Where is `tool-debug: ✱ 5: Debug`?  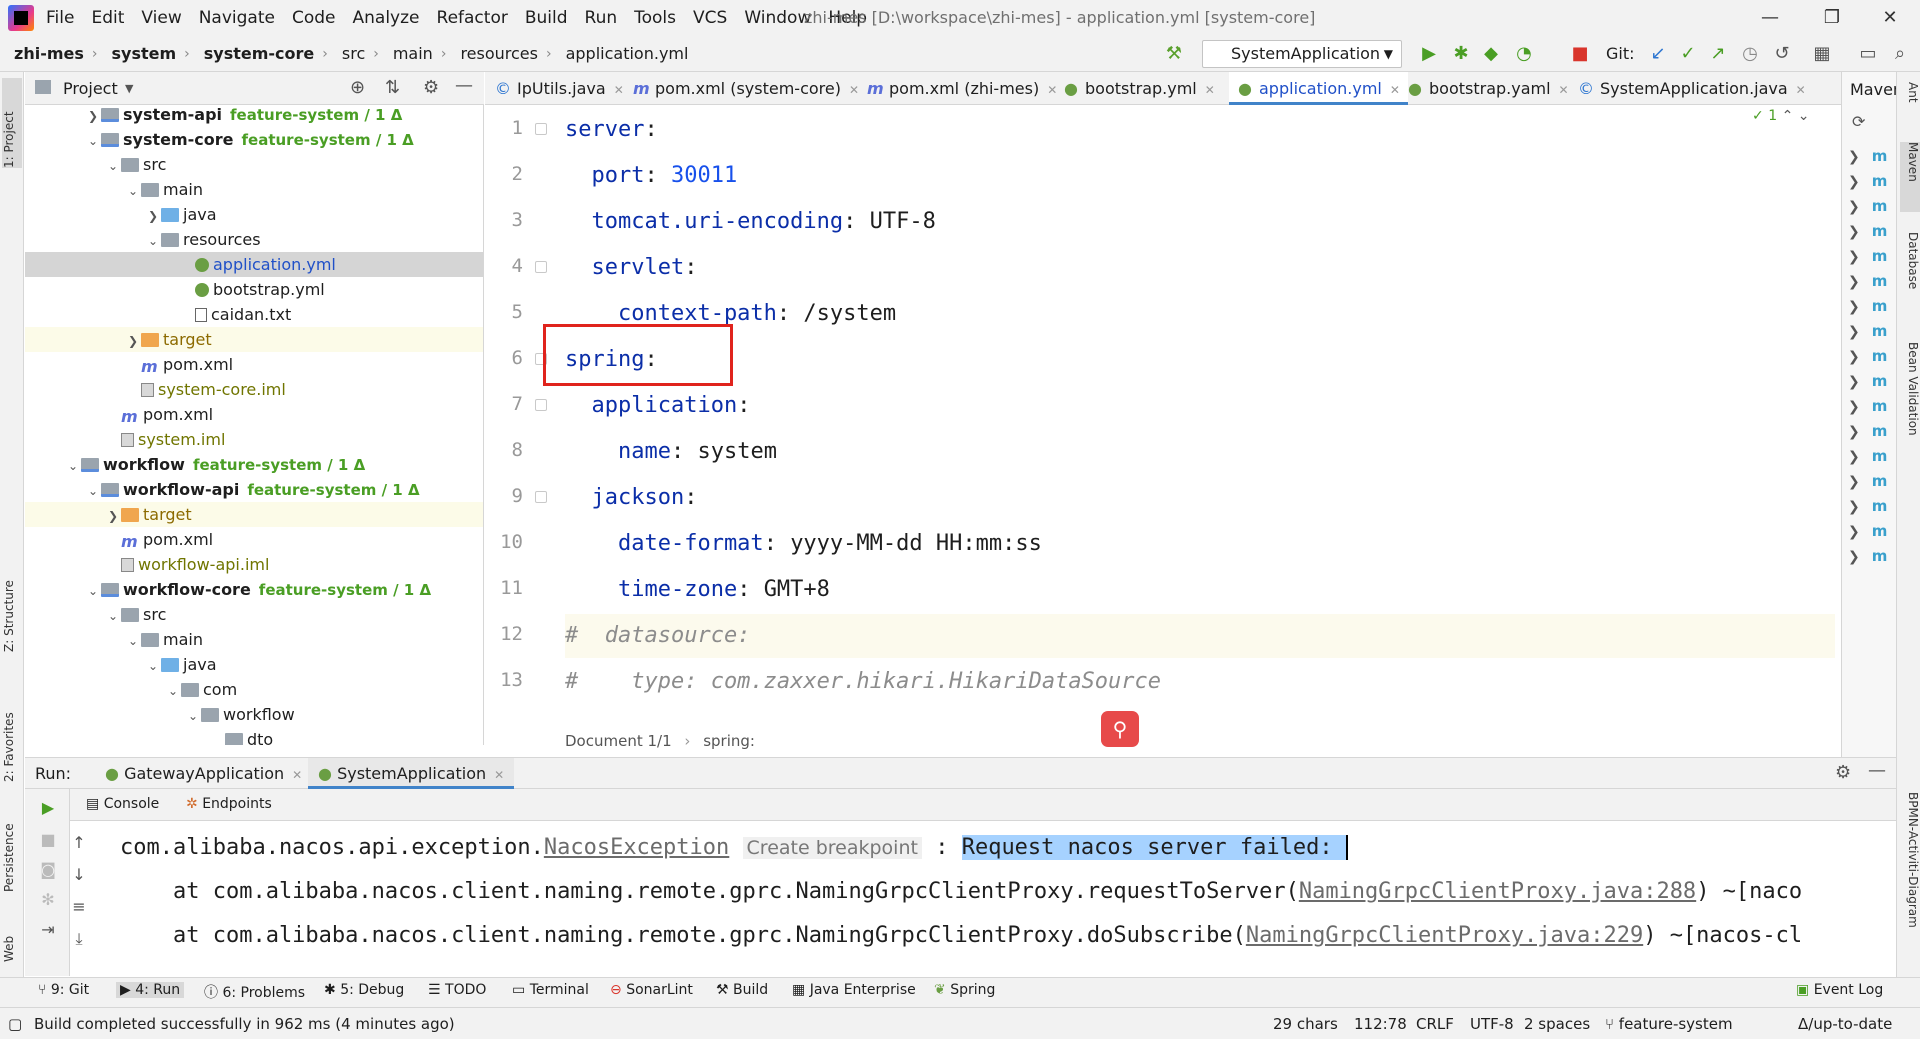
tool-debug: ✱ 5: Debug is located at coordinates (364, 990).